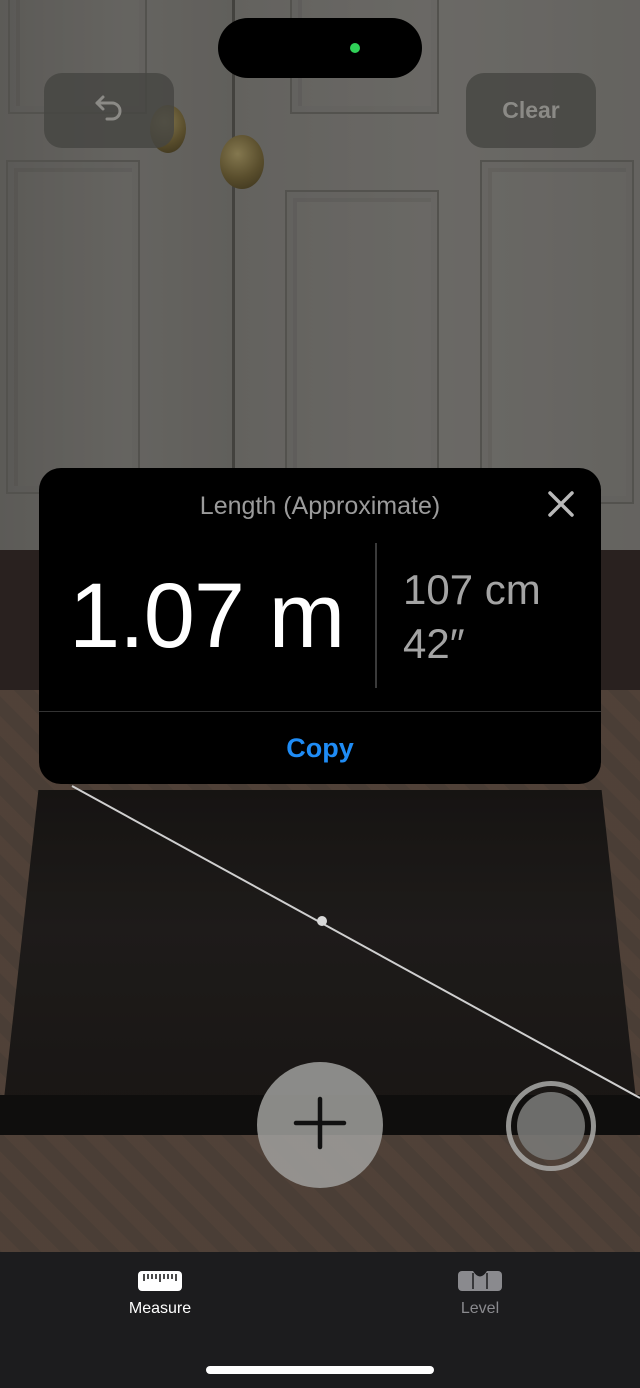  I want to click on add-point-button, so click(320, 1125).